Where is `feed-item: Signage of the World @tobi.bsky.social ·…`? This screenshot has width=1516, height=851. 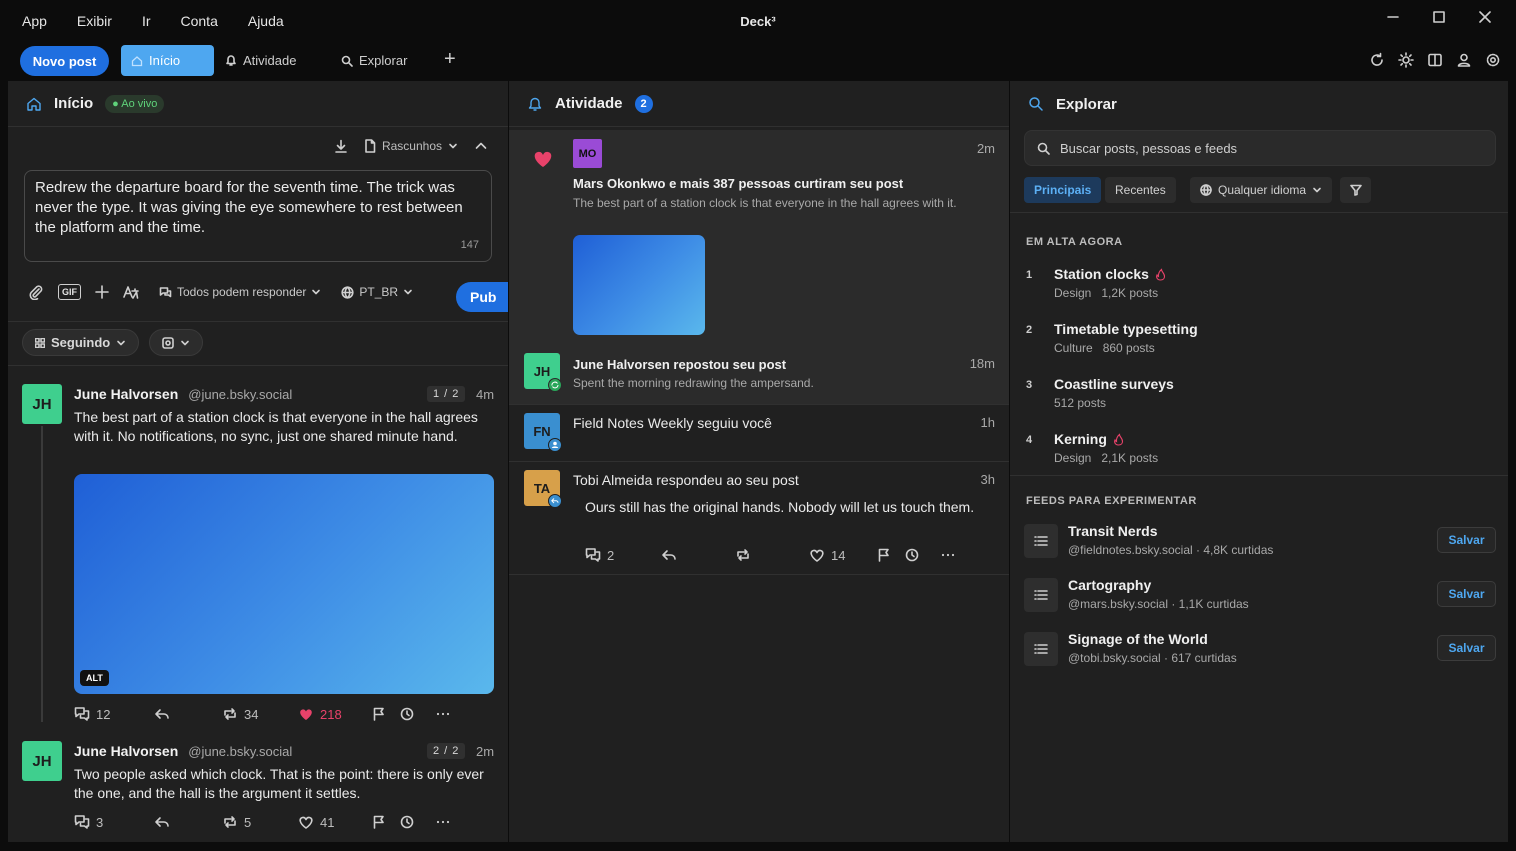 feed-item: Signage of the World @tobi.bsky.social ·… is located at coordinates (1260, 650).